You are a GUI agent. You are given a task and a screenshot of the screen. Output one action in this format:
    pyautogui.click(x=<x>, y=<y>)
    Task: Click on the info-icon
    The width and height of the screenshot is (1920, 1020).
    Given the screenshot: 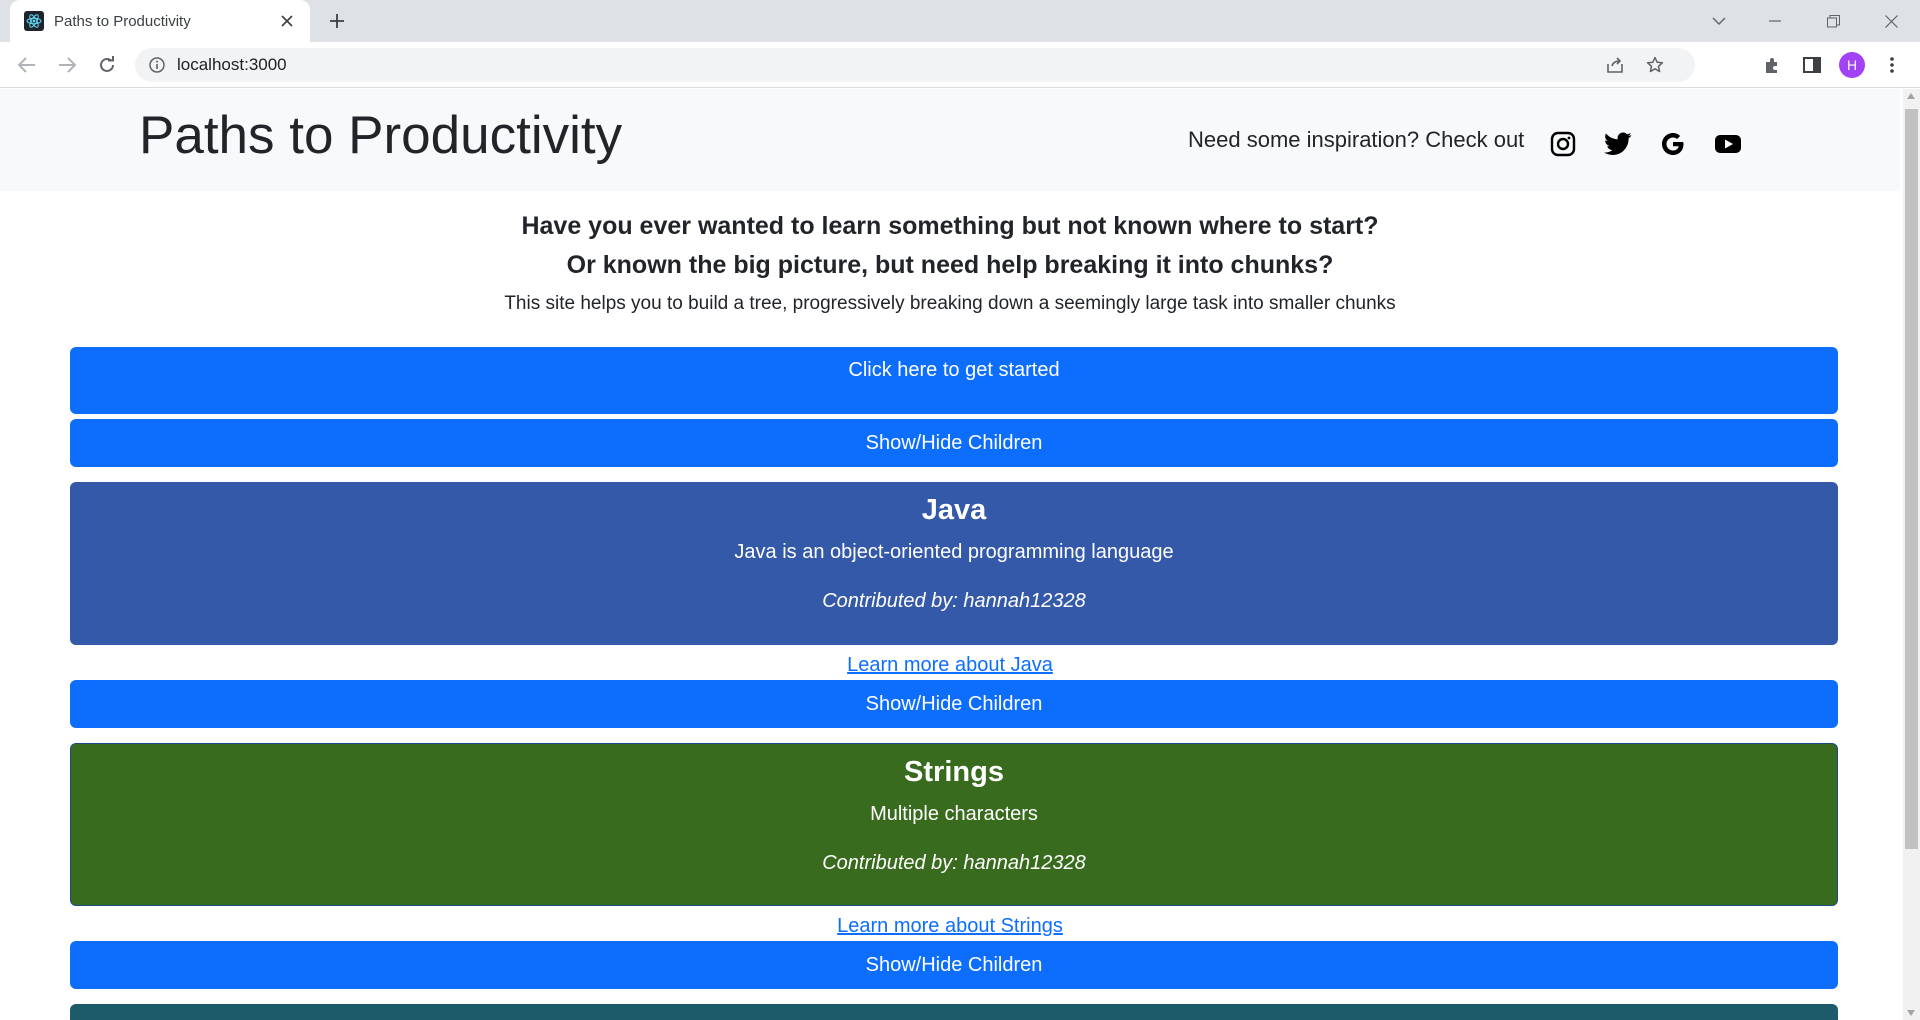 What is the action you would take?
    pyautogui.click(x=157, y=65)
    